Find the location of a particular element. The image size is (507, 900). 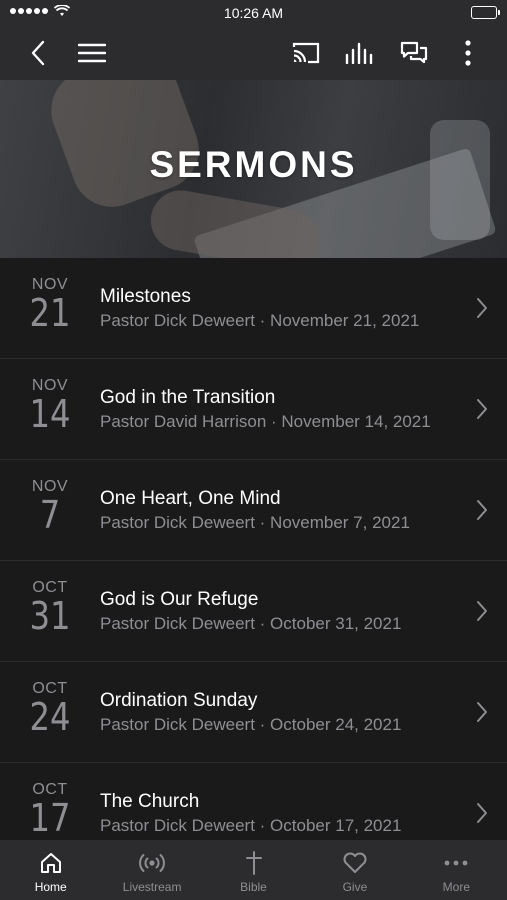

sermon-date: NOV 21 is located at coordinates (50, 304).